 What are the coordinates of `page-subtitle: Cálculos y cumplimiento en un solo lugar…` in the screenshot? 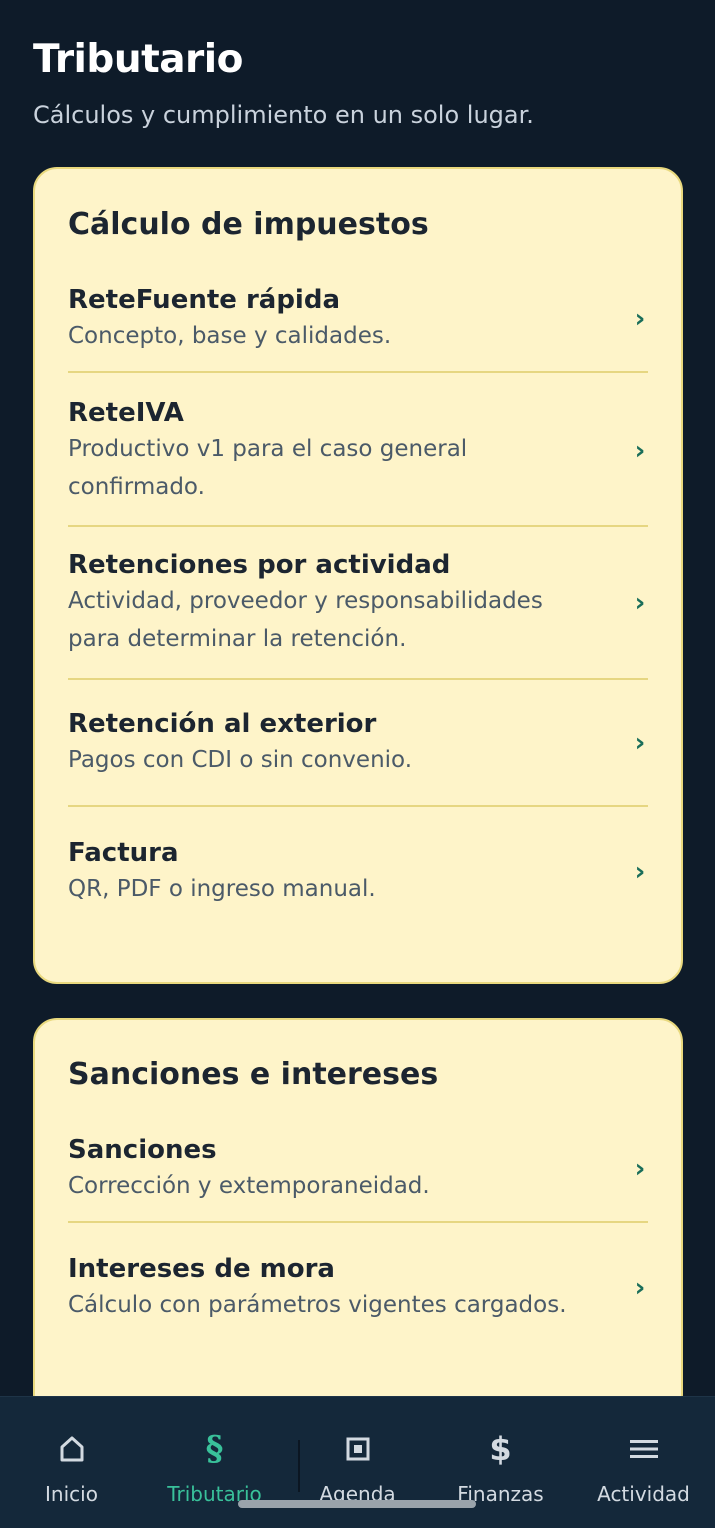 It's located at (283, 115).